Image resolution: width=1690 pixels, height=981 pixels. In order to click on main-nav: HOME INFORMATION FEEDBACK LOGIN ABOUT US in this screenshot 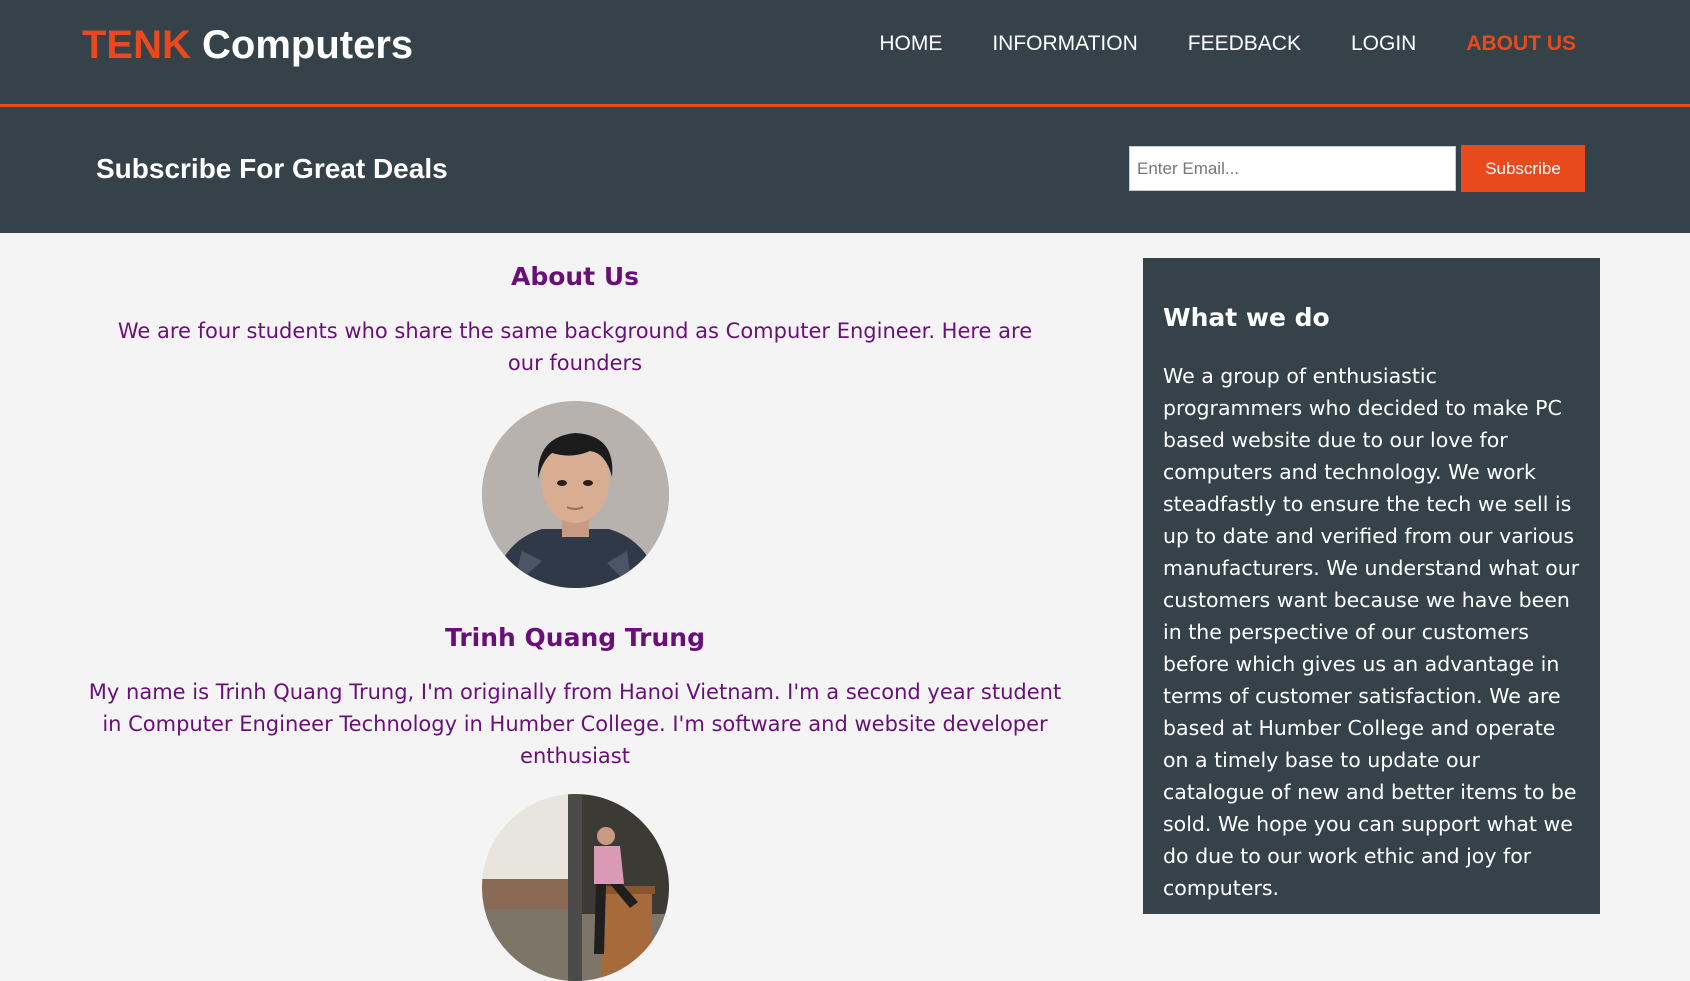, I will do `click(1227, 44)`.